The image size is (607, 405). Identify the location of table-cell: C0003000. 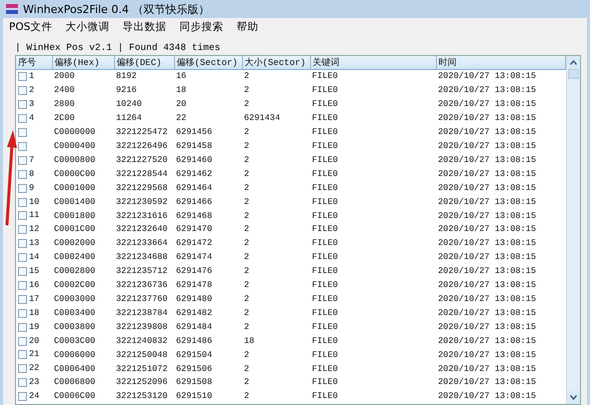
(75, 299).